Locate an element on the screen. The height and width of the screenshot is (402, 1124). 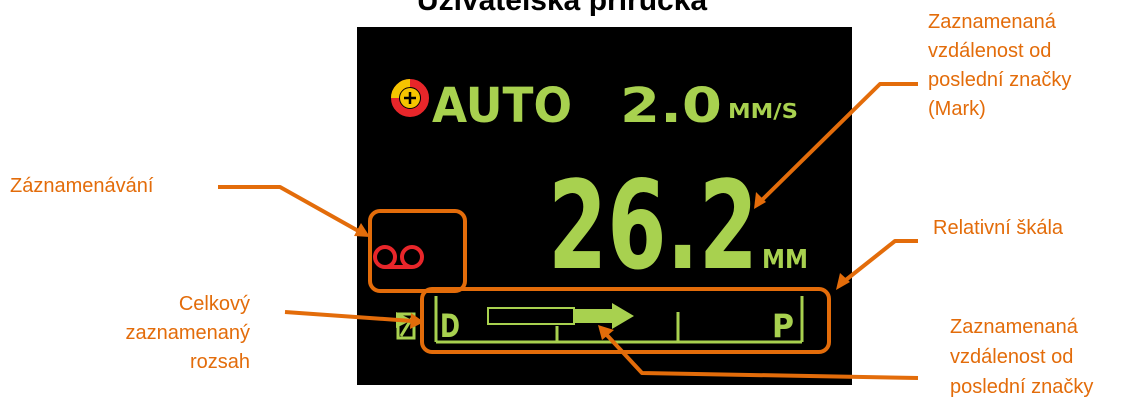
relative-scale-bar: D P is located at coordinates (619, 320).